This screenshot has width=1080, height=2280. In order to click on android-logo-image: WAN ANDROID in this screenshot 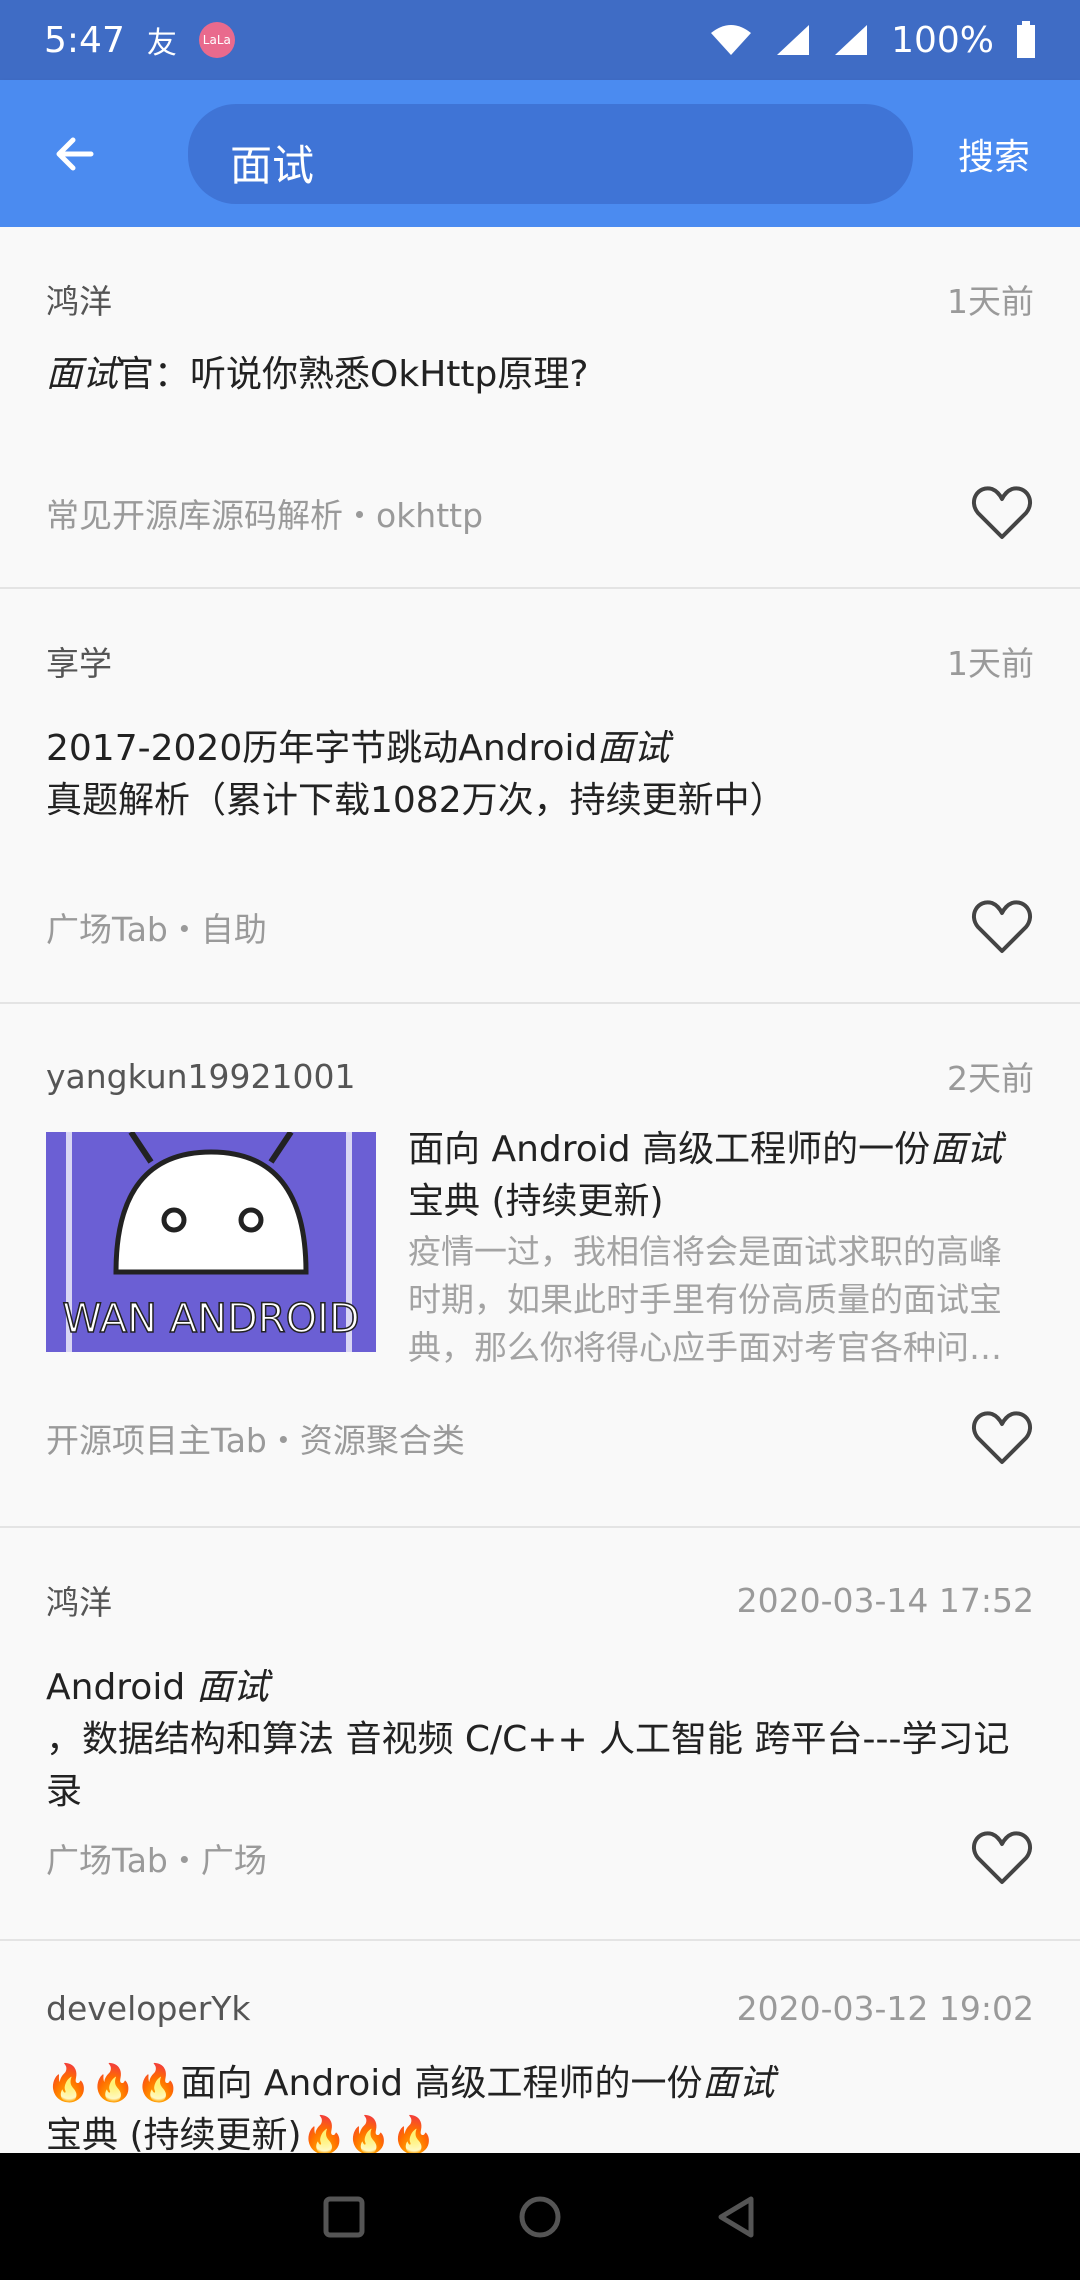, I will do `click(211, 1242)`.